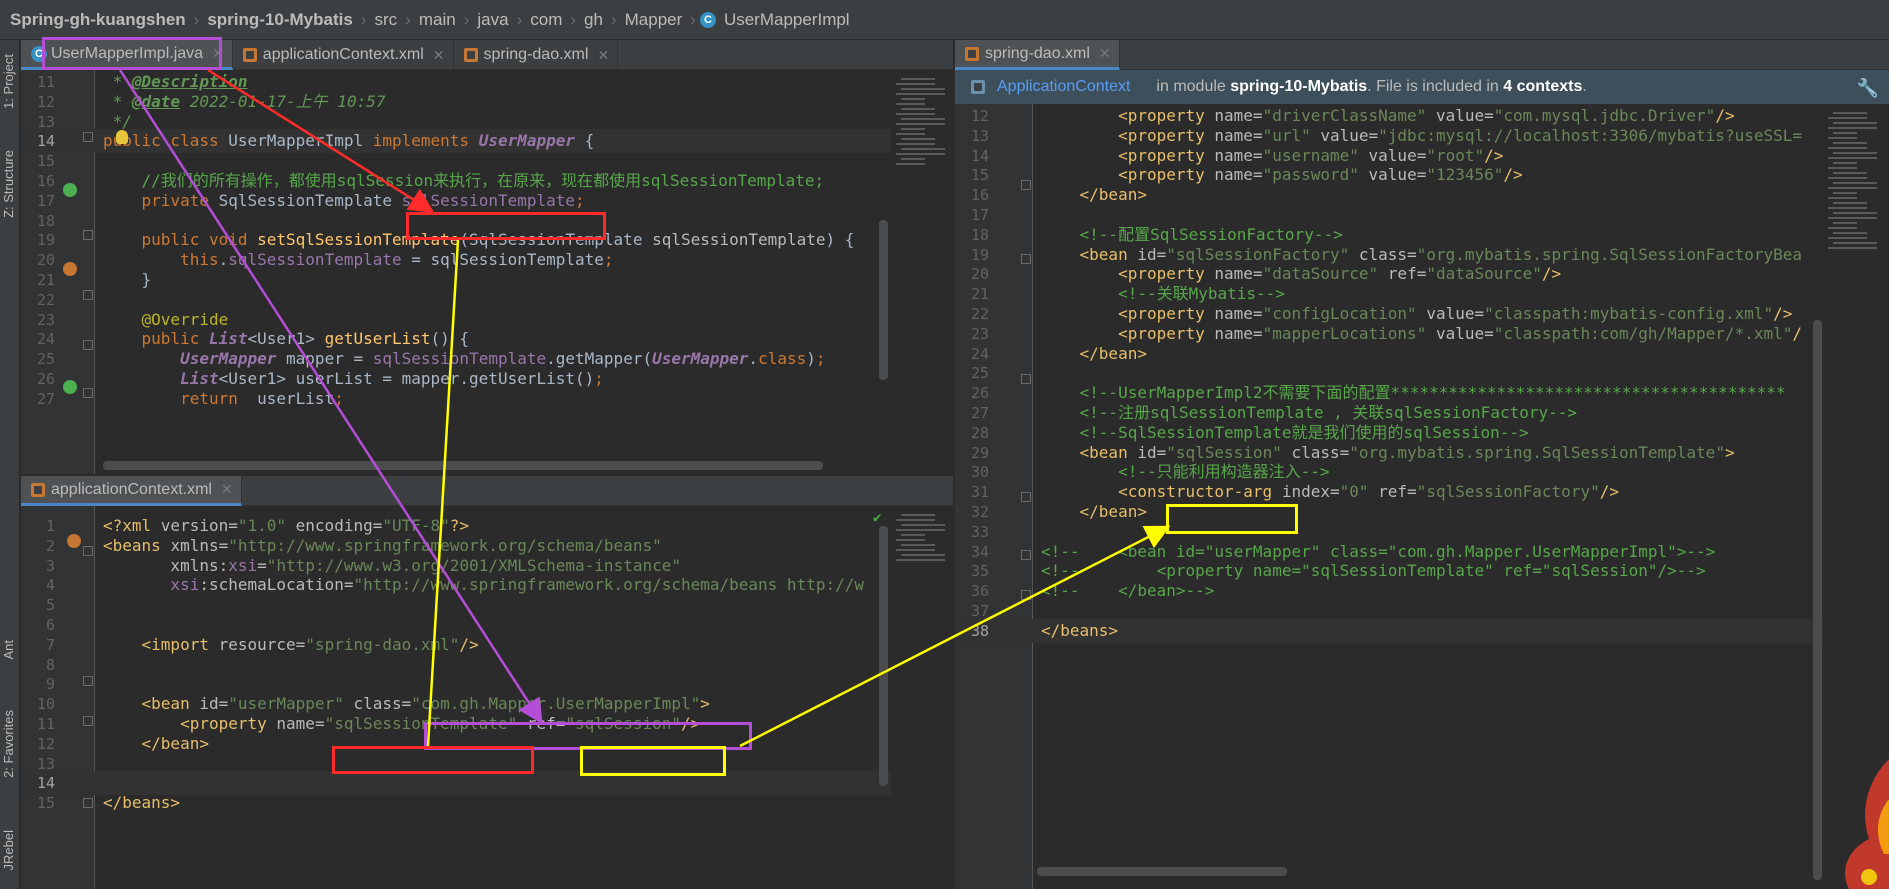 This screenshot has width=1889, height=889. I want to click on xml-file-icon, so click(972, 53).